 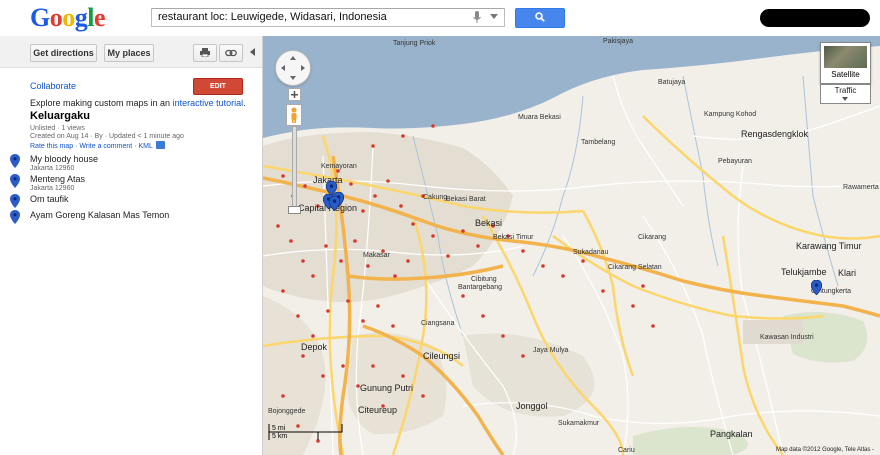 What do you see at coordinates (824, 450) in the screenshot?
I see `map-copyright: Map data ©2012 Google, Tele Atlas -` at bounding box center [824, 450].